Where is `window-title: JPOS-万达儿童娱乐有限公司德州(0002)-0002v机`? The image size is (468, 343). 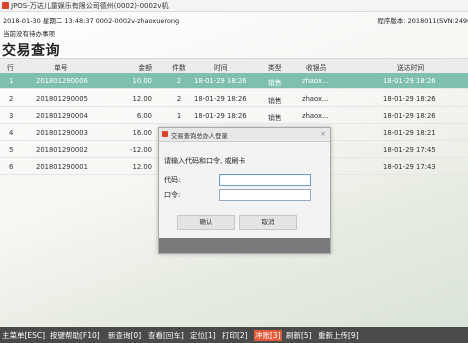 window-title: JPOS-万达儿童娱乐有限公司德州(0002)-0002v机 is located at coordinates (90, 6).